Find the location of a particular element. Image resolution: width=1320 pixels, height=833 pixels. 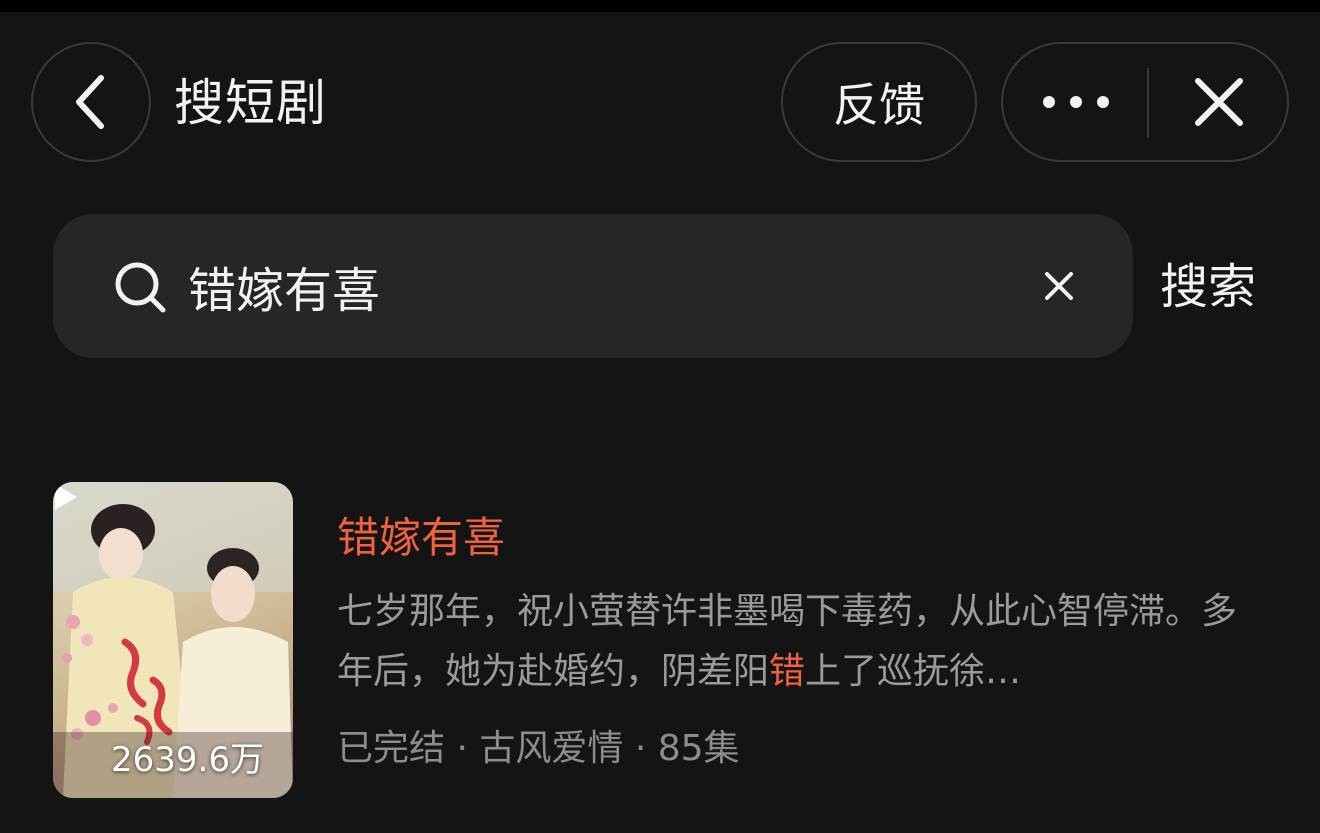

search-bar is located at coordinates (593, 286).